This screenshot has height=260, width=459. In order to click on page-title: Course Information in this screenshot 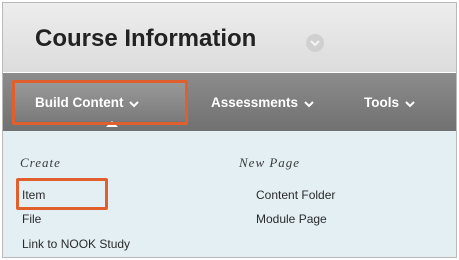, I will do `click(146, 38)`.